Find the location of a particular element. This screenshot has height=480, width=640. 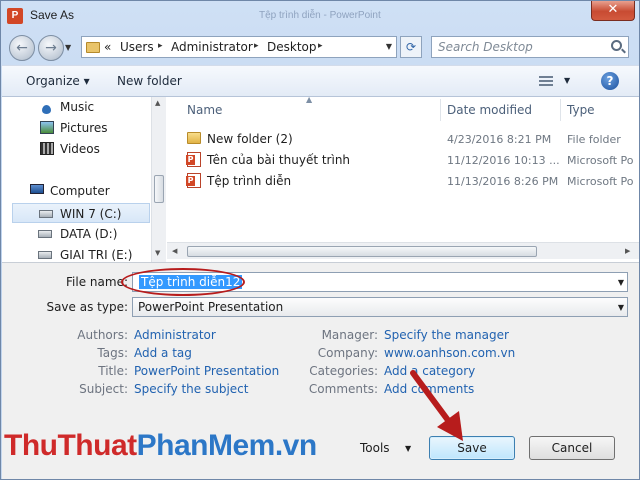

file-list-horizontal-scrollbar: ◀ ▶ is located at coordinates (403, 250).